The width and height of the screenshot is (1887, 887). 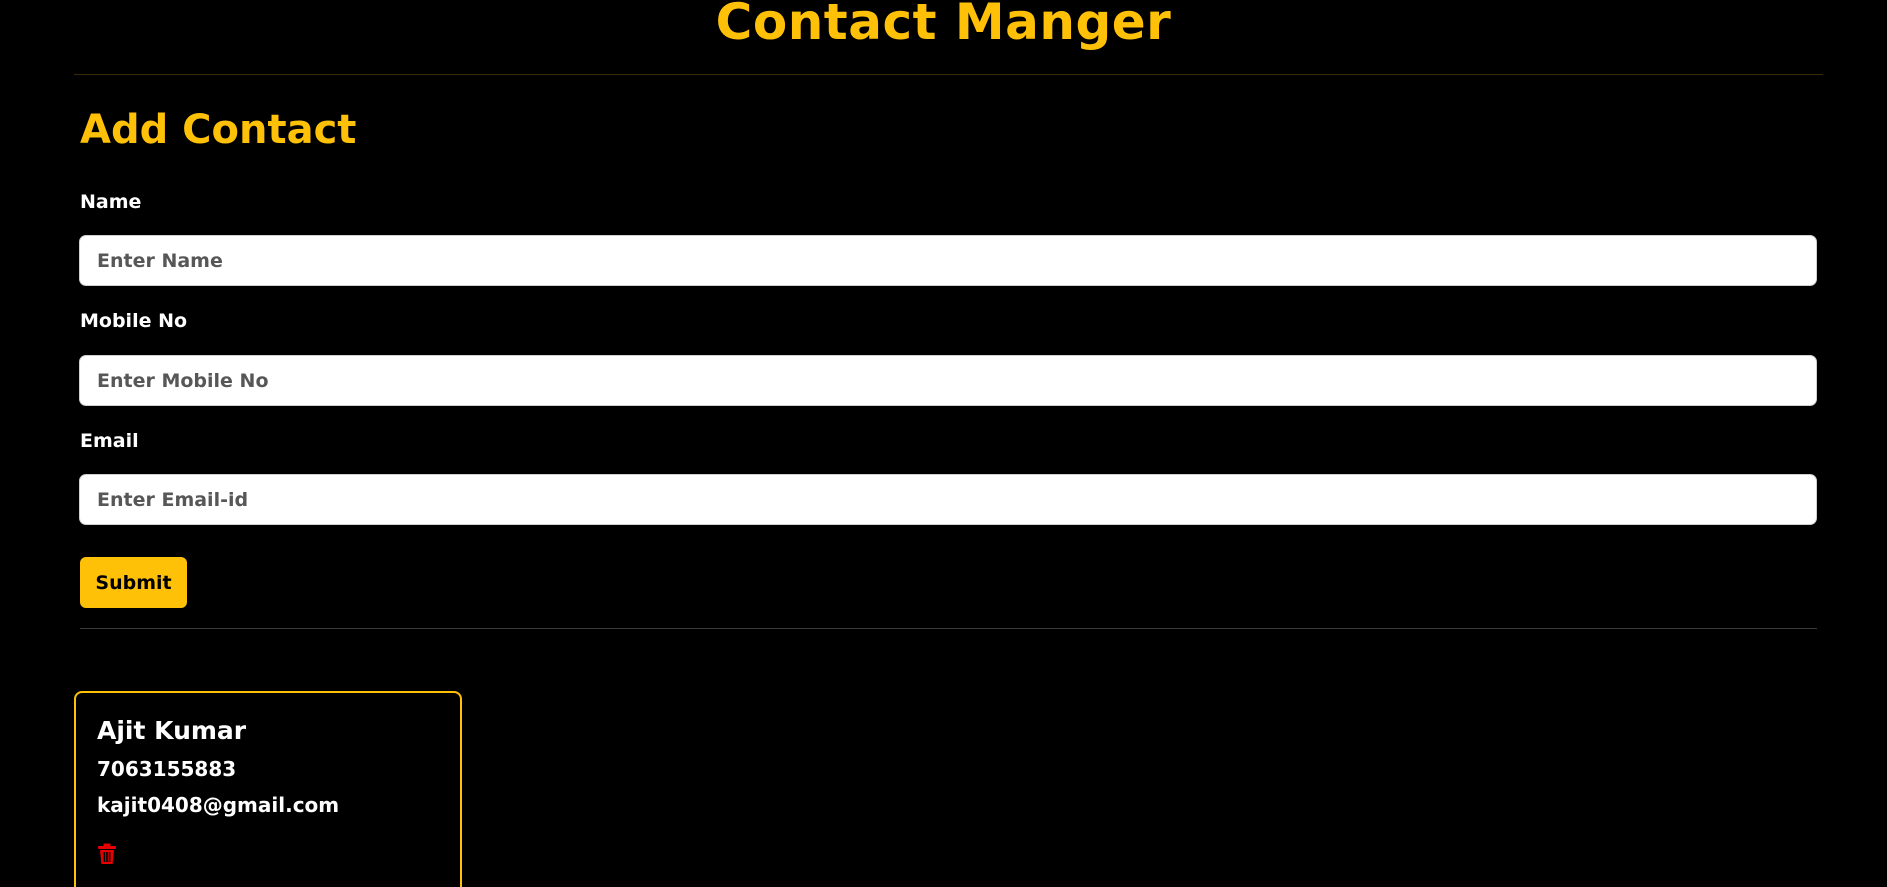 I want to click on email-input, so click(x=948, y=499).